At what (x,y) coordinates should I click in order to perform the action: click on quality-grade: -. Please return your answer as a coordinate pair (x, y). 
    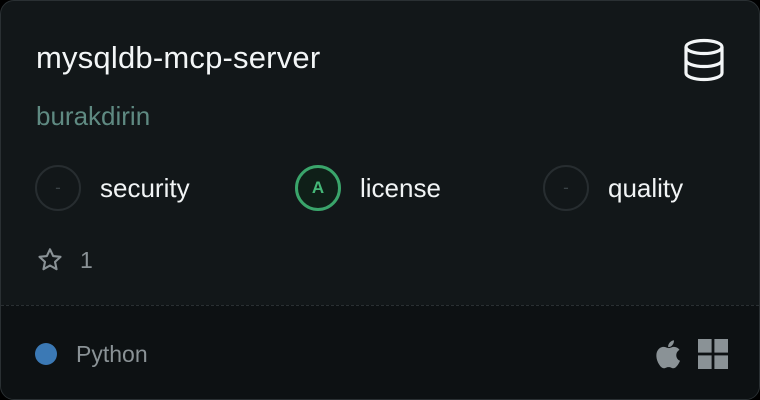
    Looking at the image, I should click on (566, 188).